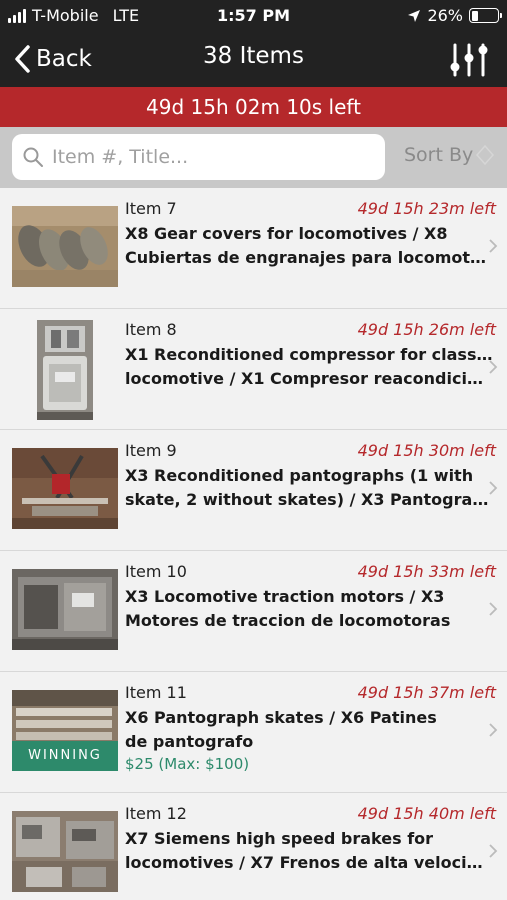  Describe the element at coordinates (151, 329) in the screenshot. I see `item-number: Item 8` at that location.